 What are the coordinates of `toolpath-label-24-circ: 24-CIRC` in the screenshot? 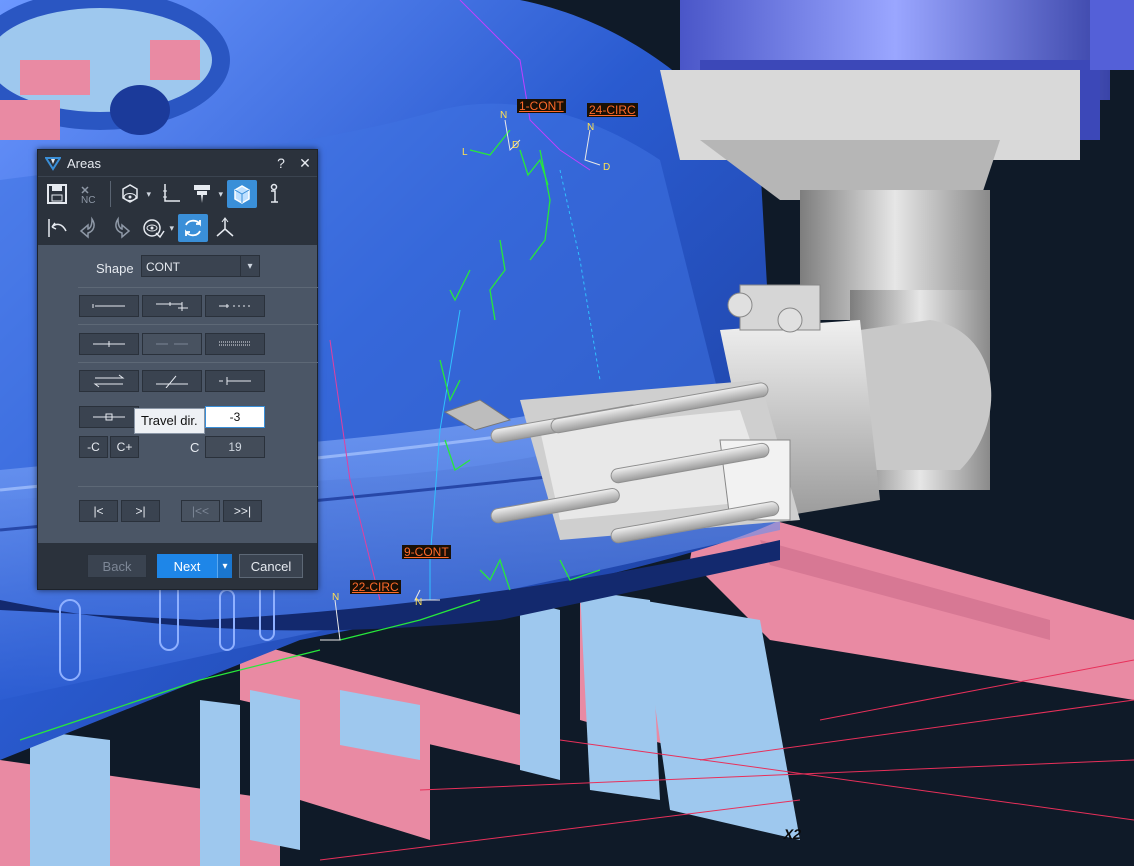 It's located at (612, 110).